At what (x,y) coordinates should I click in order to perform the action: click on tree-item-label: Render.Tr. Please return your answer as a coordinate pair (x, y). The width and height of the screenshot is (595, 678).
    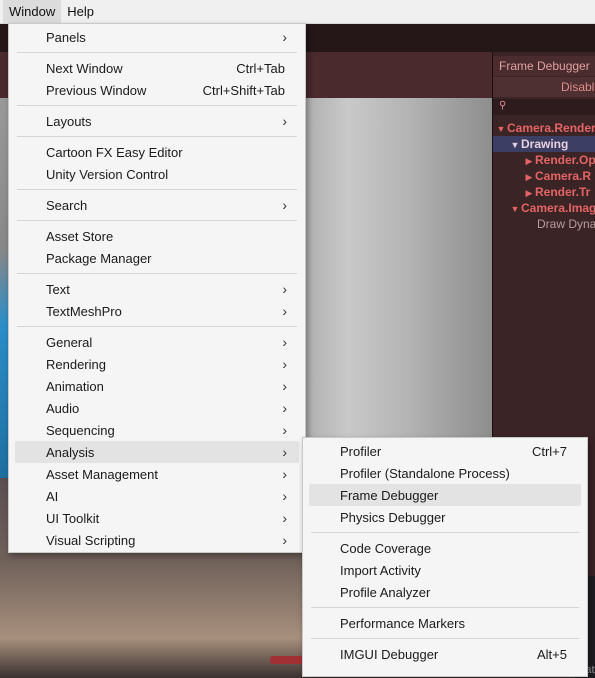
    Looking at the image, I should click on (563, 192).